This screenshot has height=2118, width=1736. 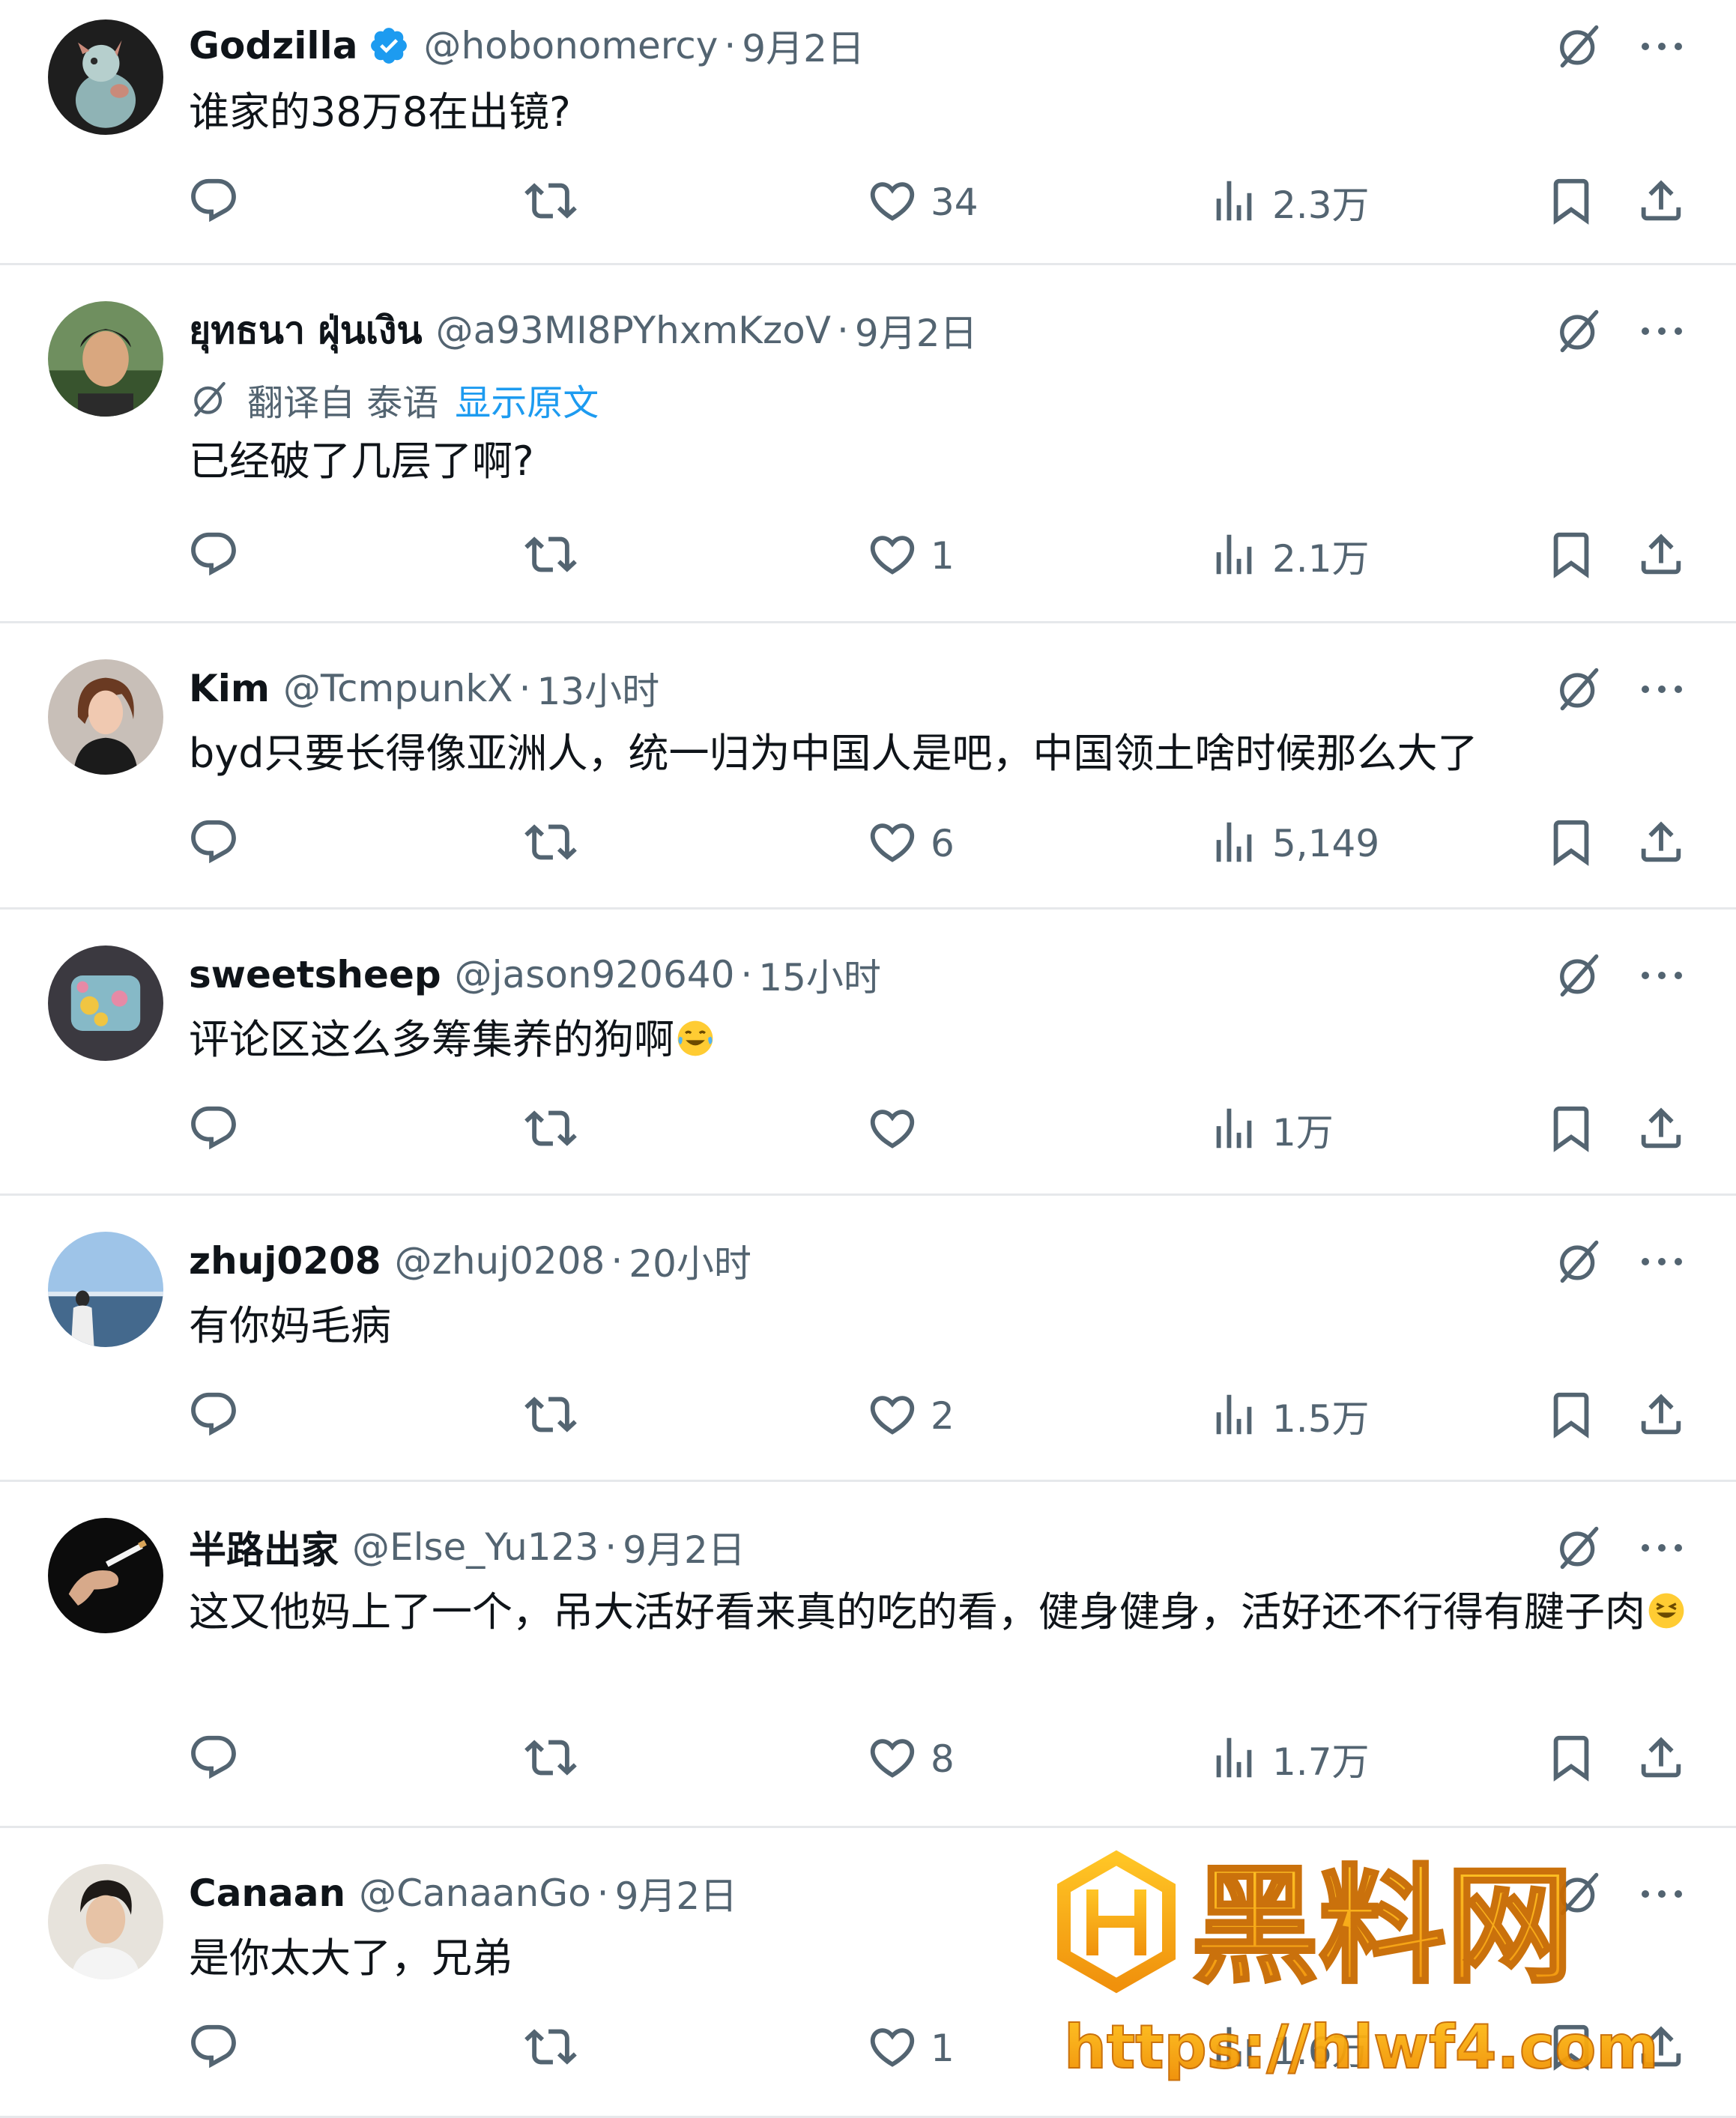 I want to click on like-button: 8, so click(x=910, y=1760).